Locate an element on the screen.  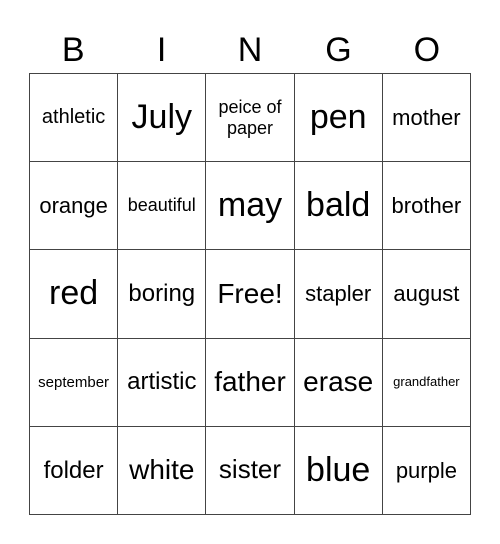
bingo-cell: beautiful is located at coordinates (162, 206).